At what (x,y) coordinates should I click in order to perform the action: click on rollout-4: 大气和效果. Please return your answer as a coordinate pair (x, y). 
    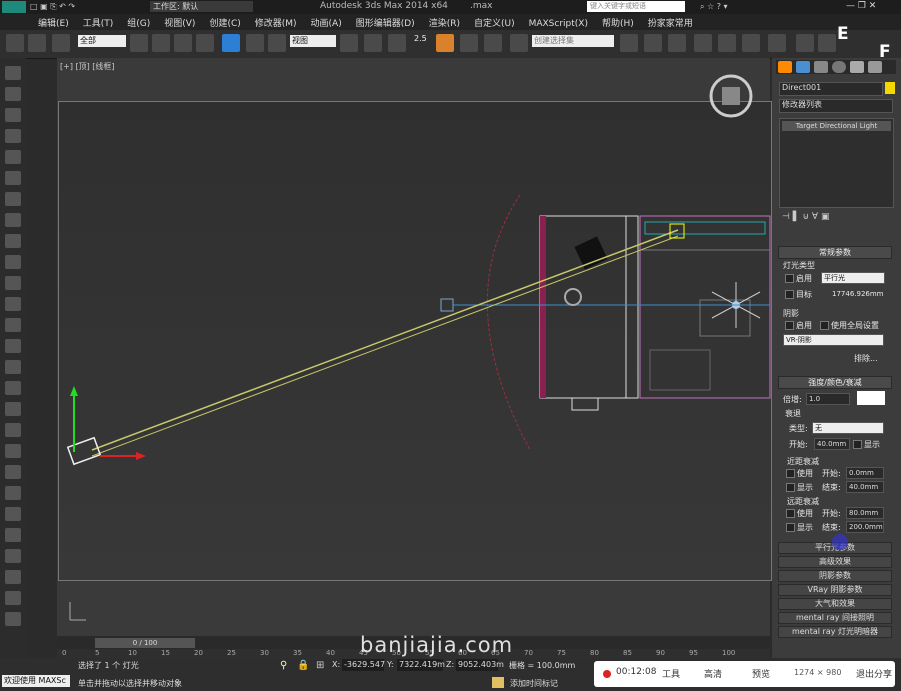
    Looking at the image, I should click on (835, 604).